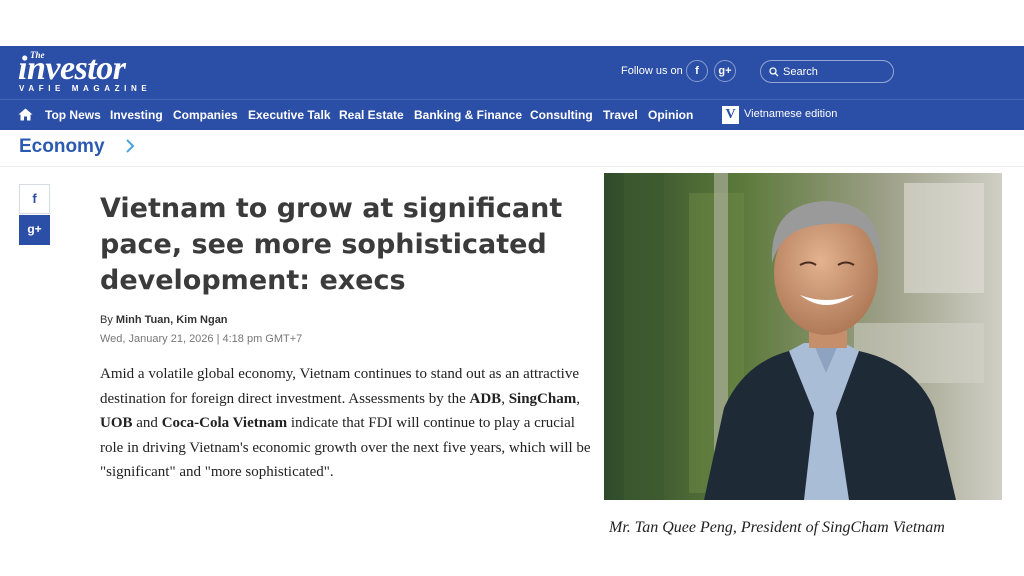 The height and width of the screenshot is (576, 1024). I want to click on lead-bold-text: SingCham, so click(542, 398).